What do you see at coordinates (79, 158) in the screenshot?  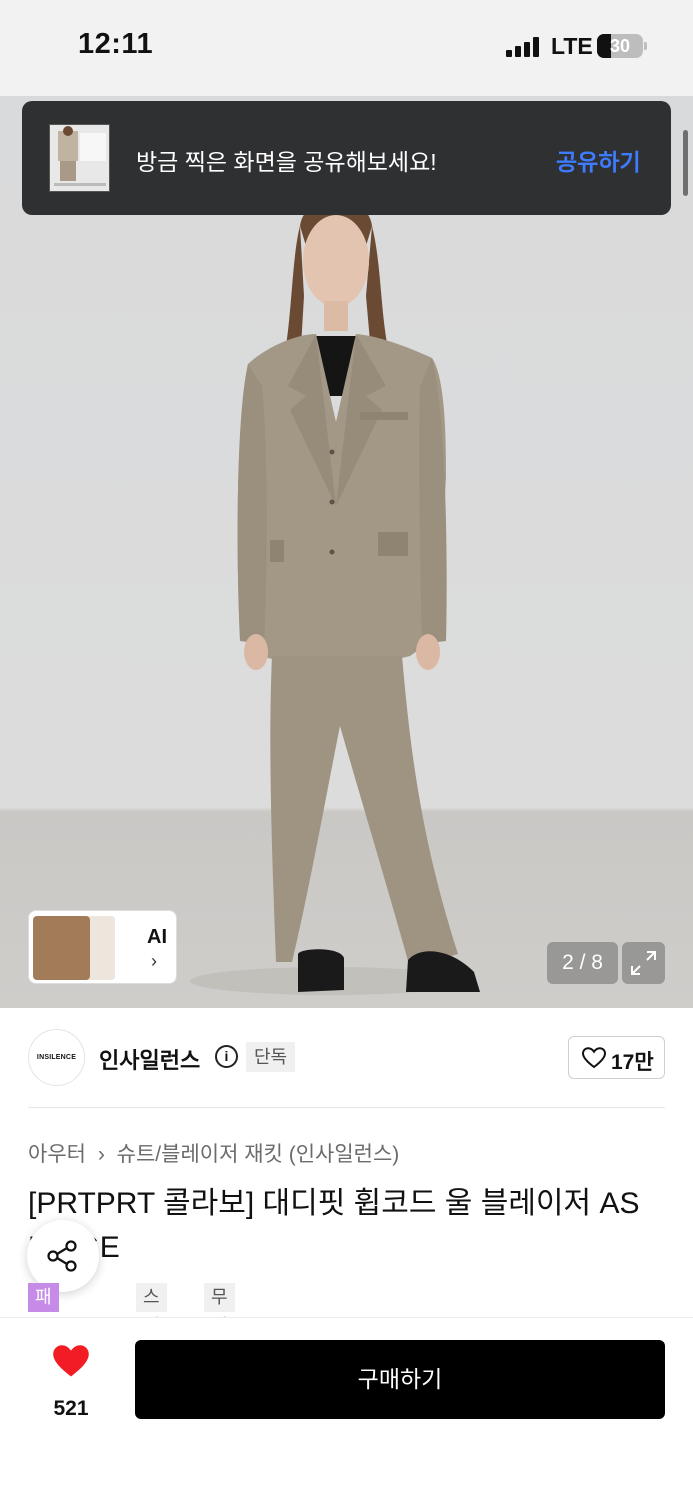 I see `screenshot-thumbnail` at bounding box center [79, 158].